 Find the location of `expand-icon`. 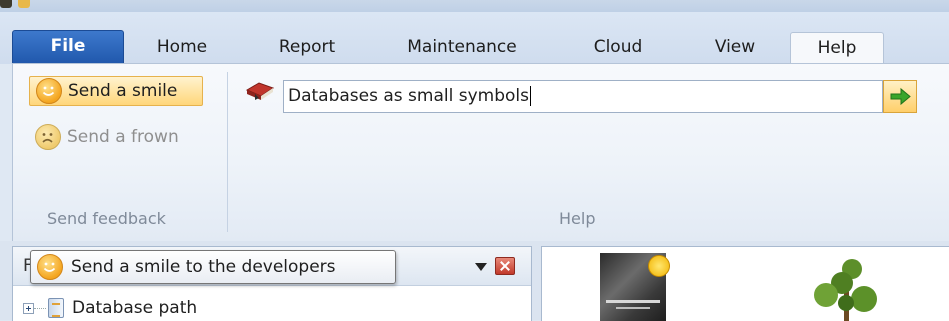

expand-icon is located at coordinates (28, 308).